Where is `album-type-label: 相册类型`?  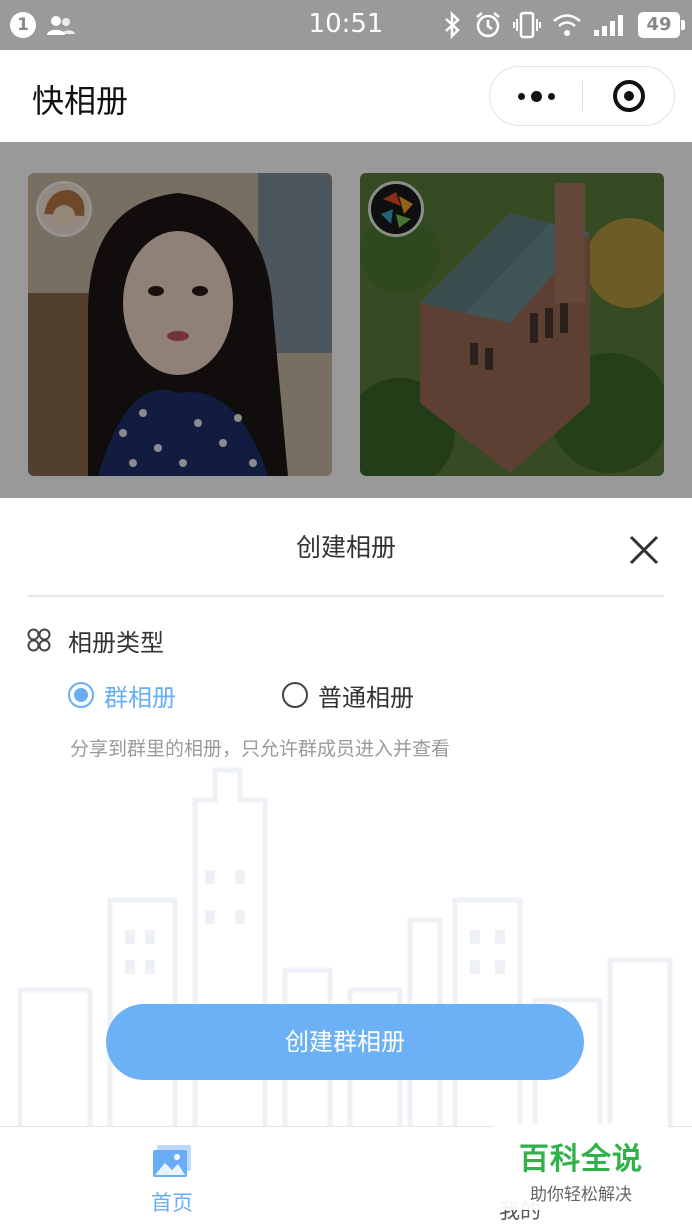
album-type-label: 相册类型 is located at coordinates (116, 642).